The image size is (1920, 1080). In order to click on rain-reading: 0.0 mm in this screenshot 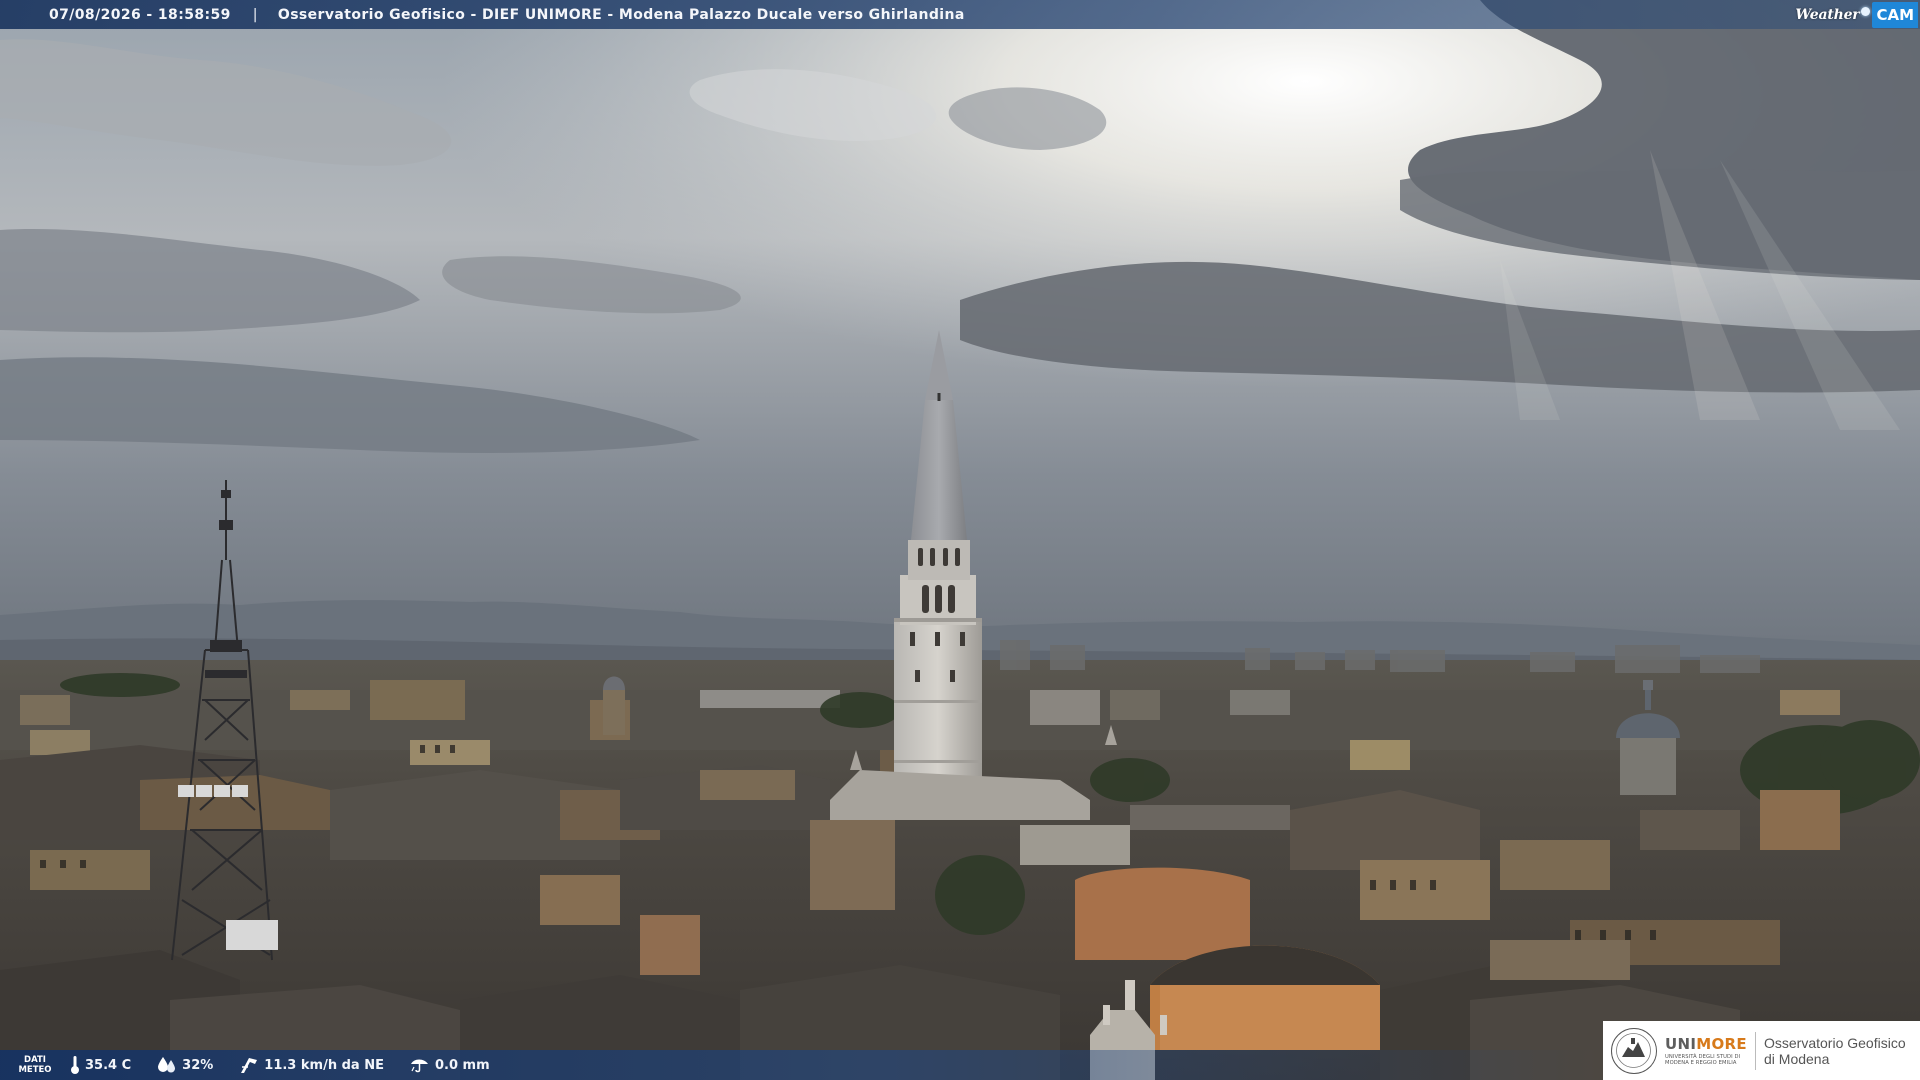, I will do `click(450, 1065)`.